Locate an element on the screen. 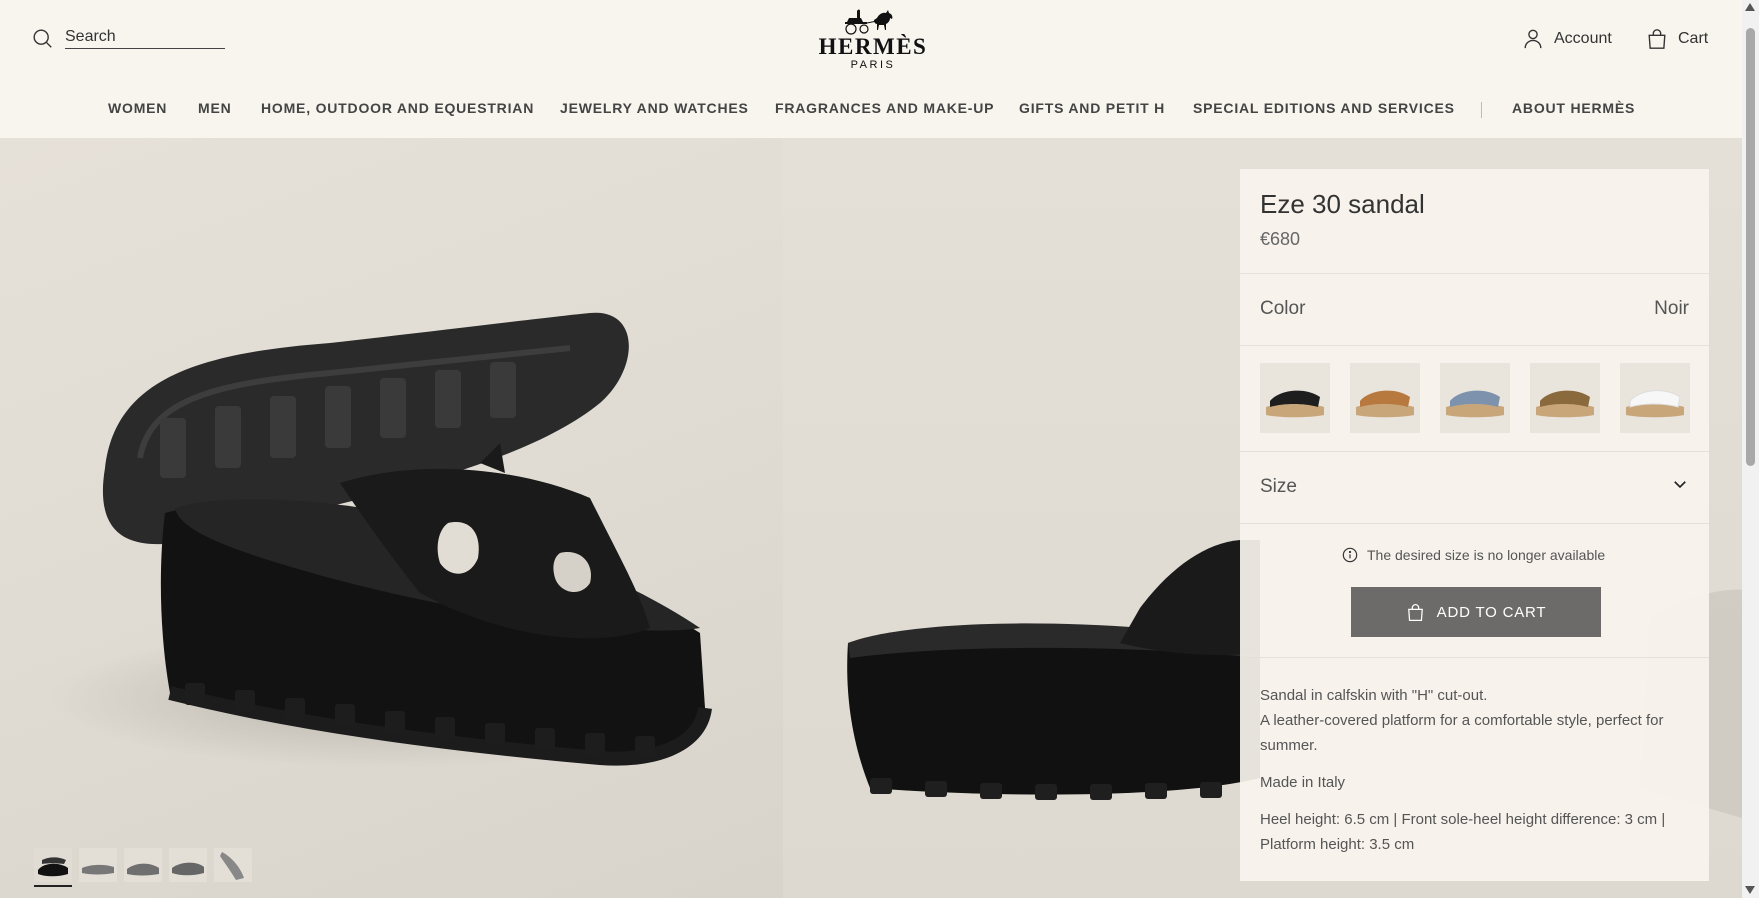 The image size is (1759, 898). size-availability-notice: The desired size is no longer available is located at coordinates (1473, 555).